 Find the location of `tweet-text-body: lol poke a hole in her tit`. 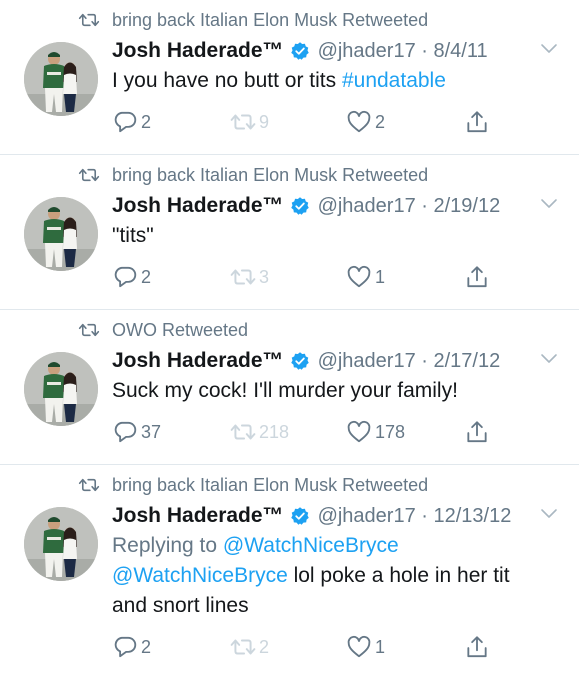

tweet-text-body: lol poke a hole in her tit is located at coordinates (398, 575).